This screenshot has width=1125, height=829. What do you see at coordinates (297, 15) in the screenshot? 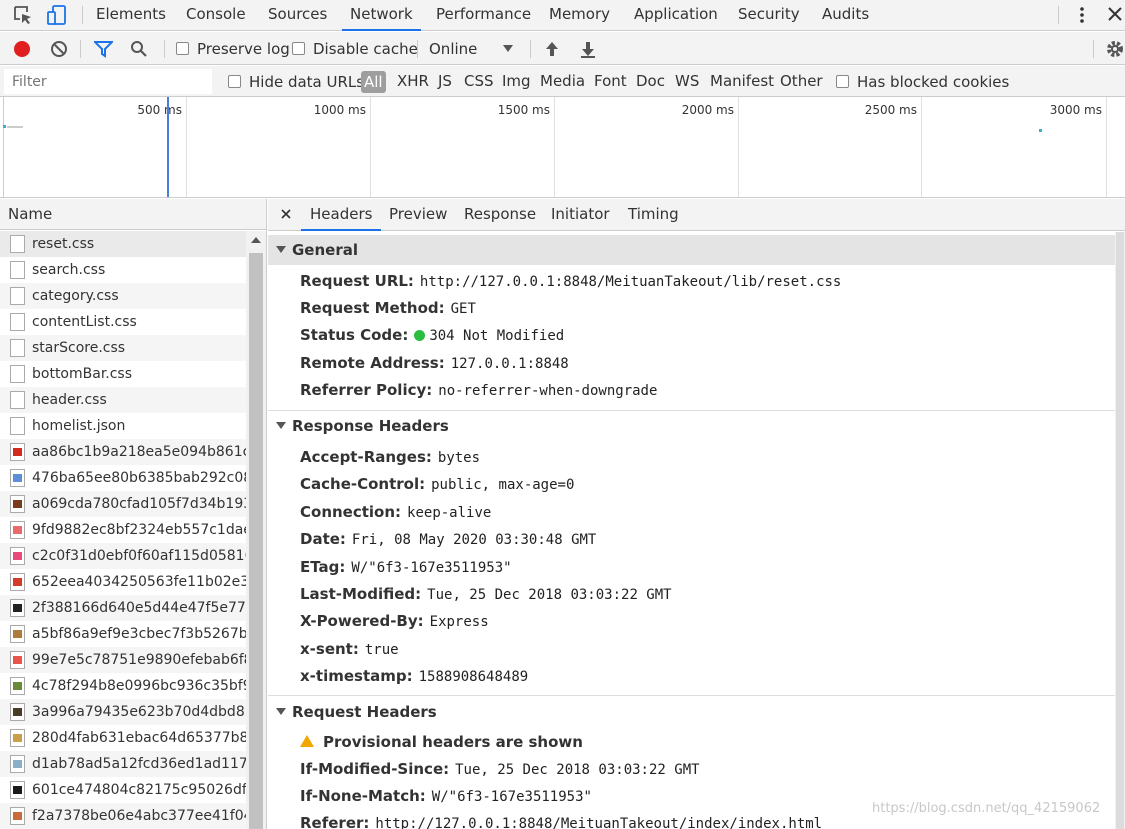
I see `tab-sources: Sources` at bounding box center [297, 15].